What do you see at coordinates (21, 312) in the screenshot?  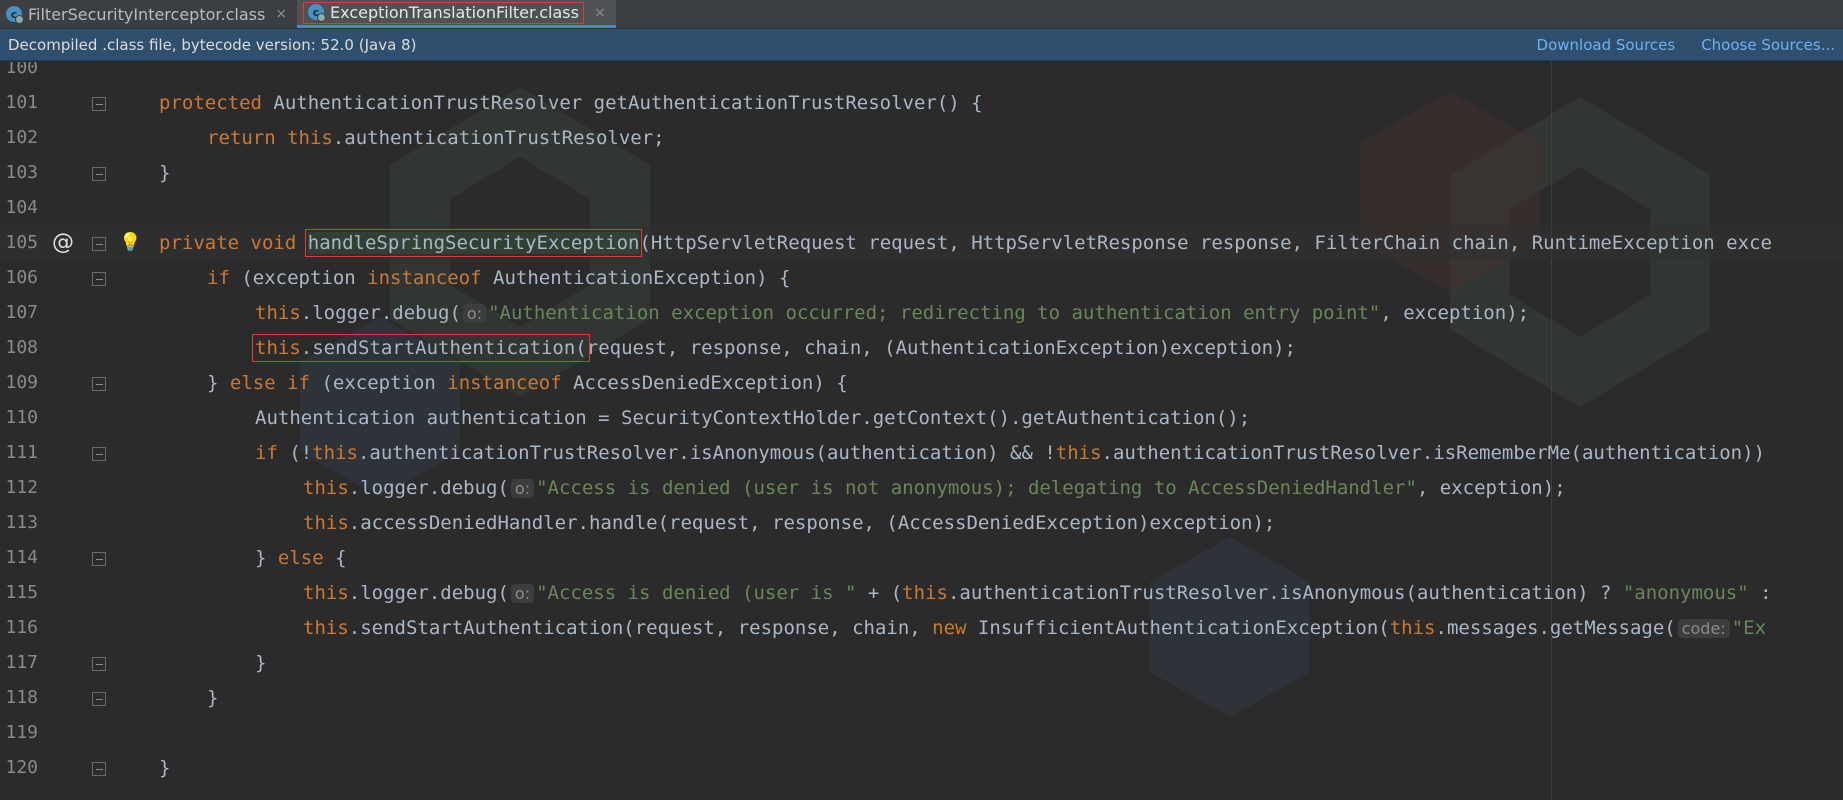 I see `line-number: 107` at bounding box center [21, 312].